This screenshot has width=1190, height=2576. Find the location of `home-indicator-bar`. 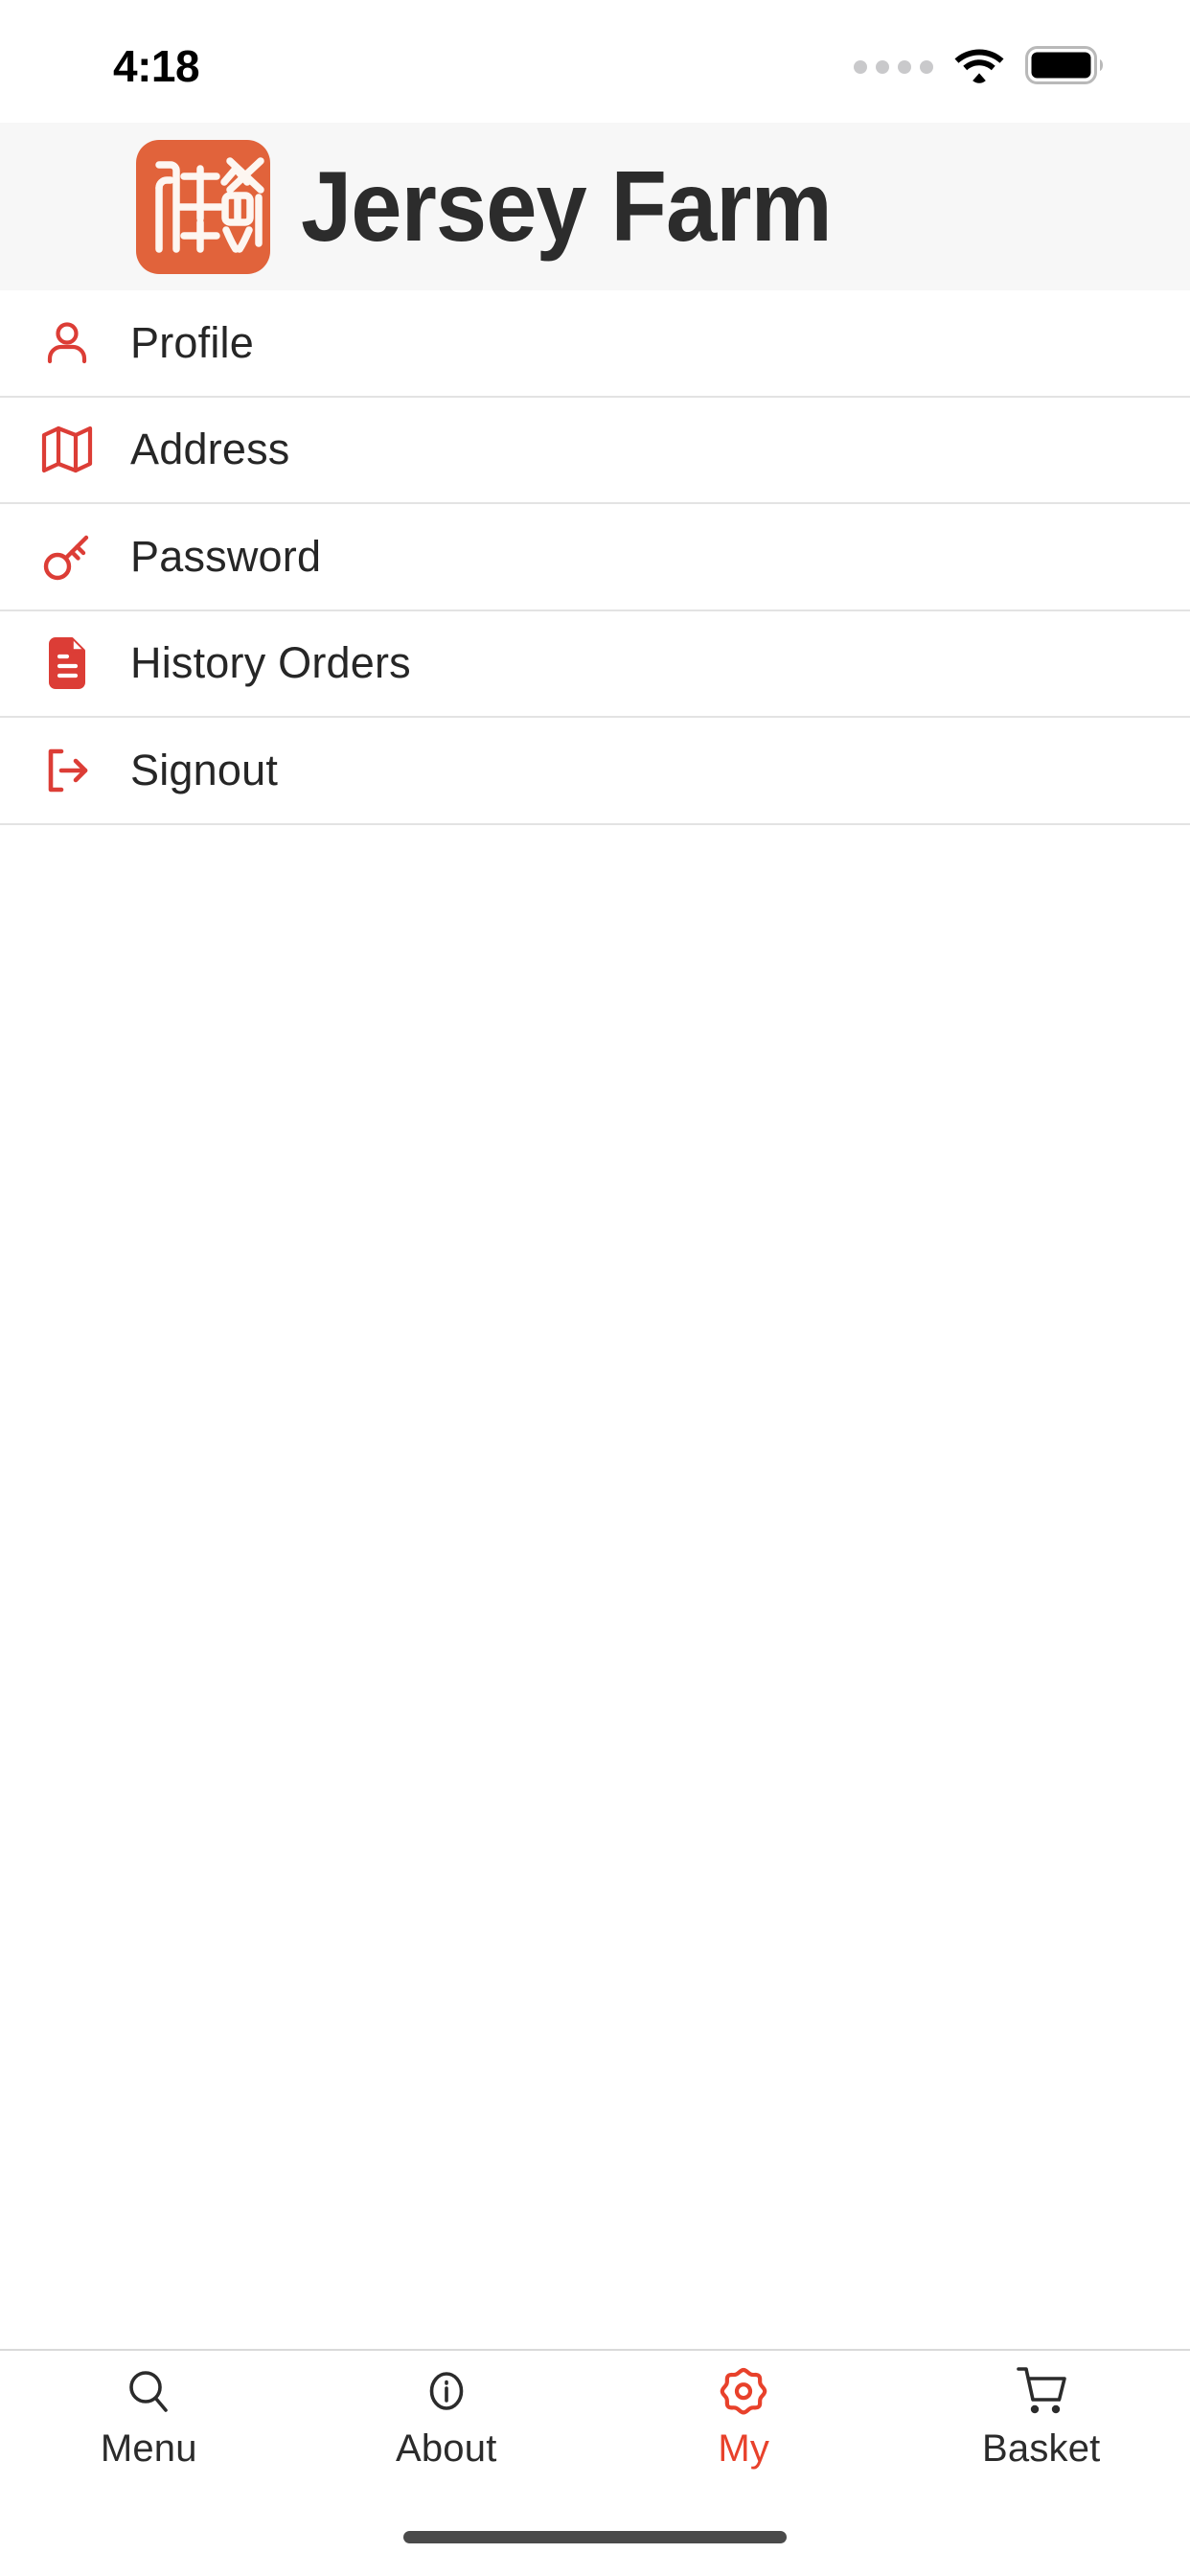

home-indicator-bar is located at coordinates (595, 2536).